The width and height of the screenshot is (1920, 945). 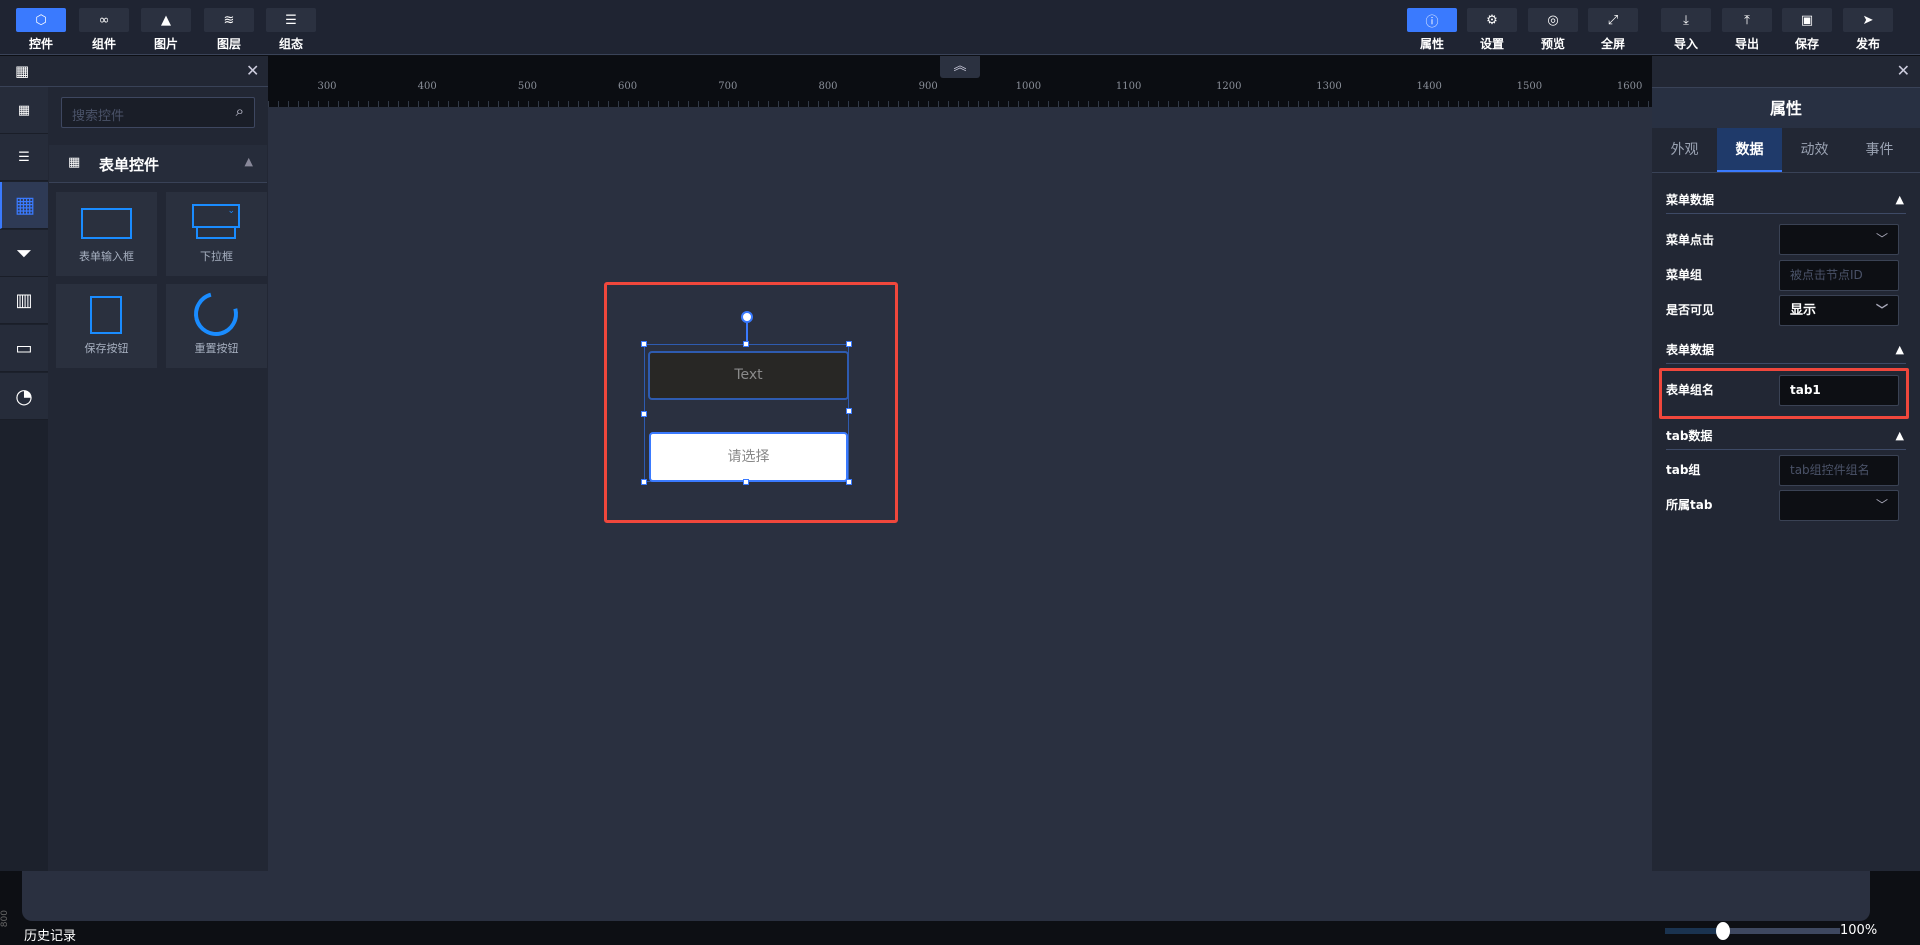 I want to click on vertical-ruler-tick: 800, so click(x=5, y=919).